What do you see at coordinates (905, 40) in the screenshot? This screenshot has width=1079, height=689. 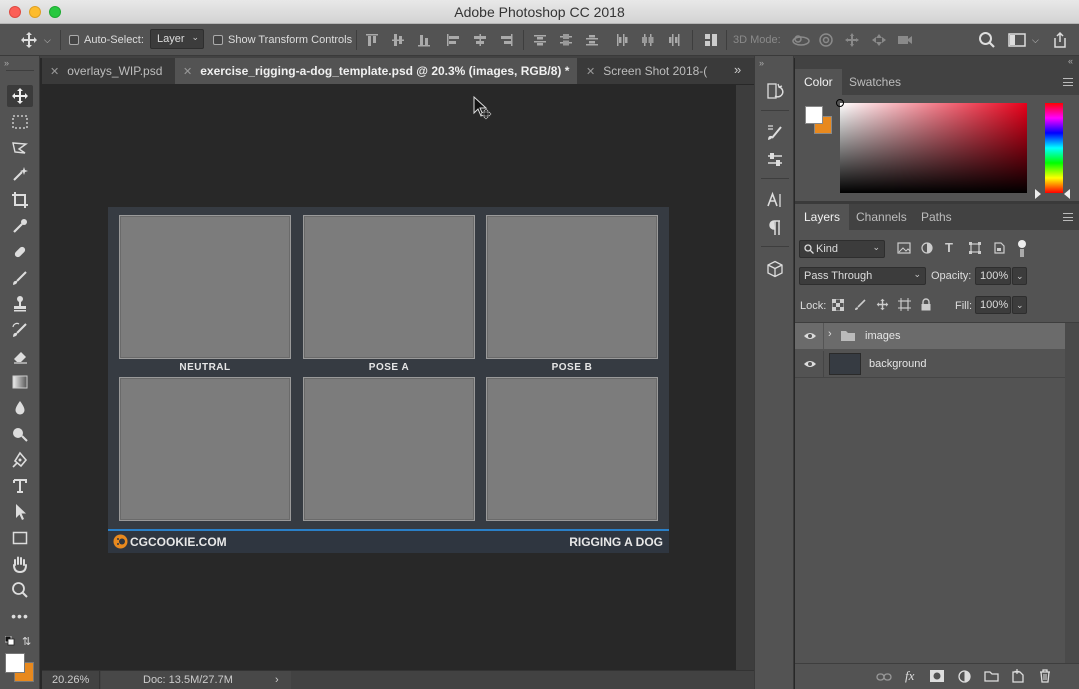 I see `3d-scale-button` at bounding box center [905, 40].